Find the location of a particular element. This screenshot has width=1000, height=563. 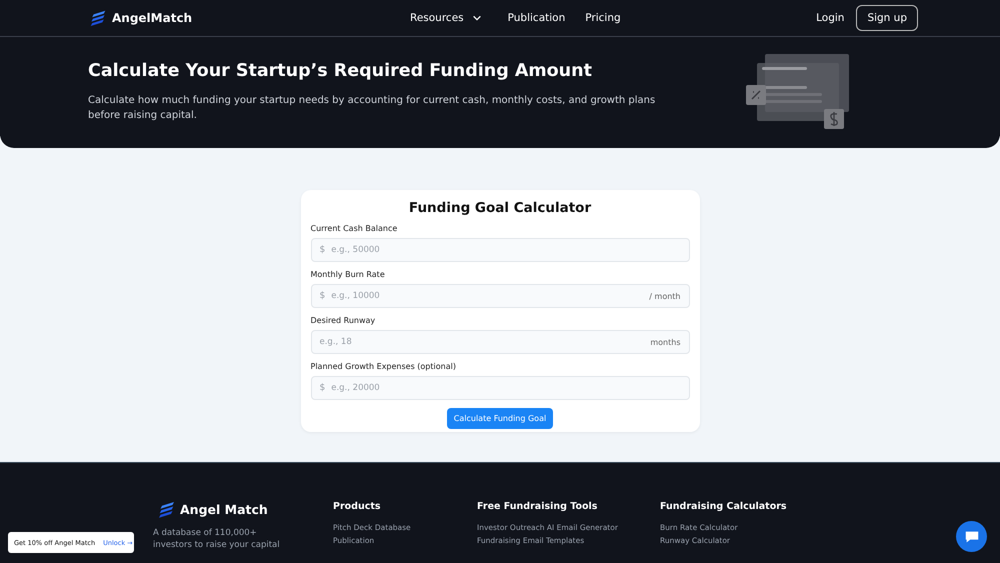

hero-subtitle: Calculate how much funding your startup needs by accounting for current cash, monthly costs, and growth plans before raising capital. is located at coordinates (372, 108).